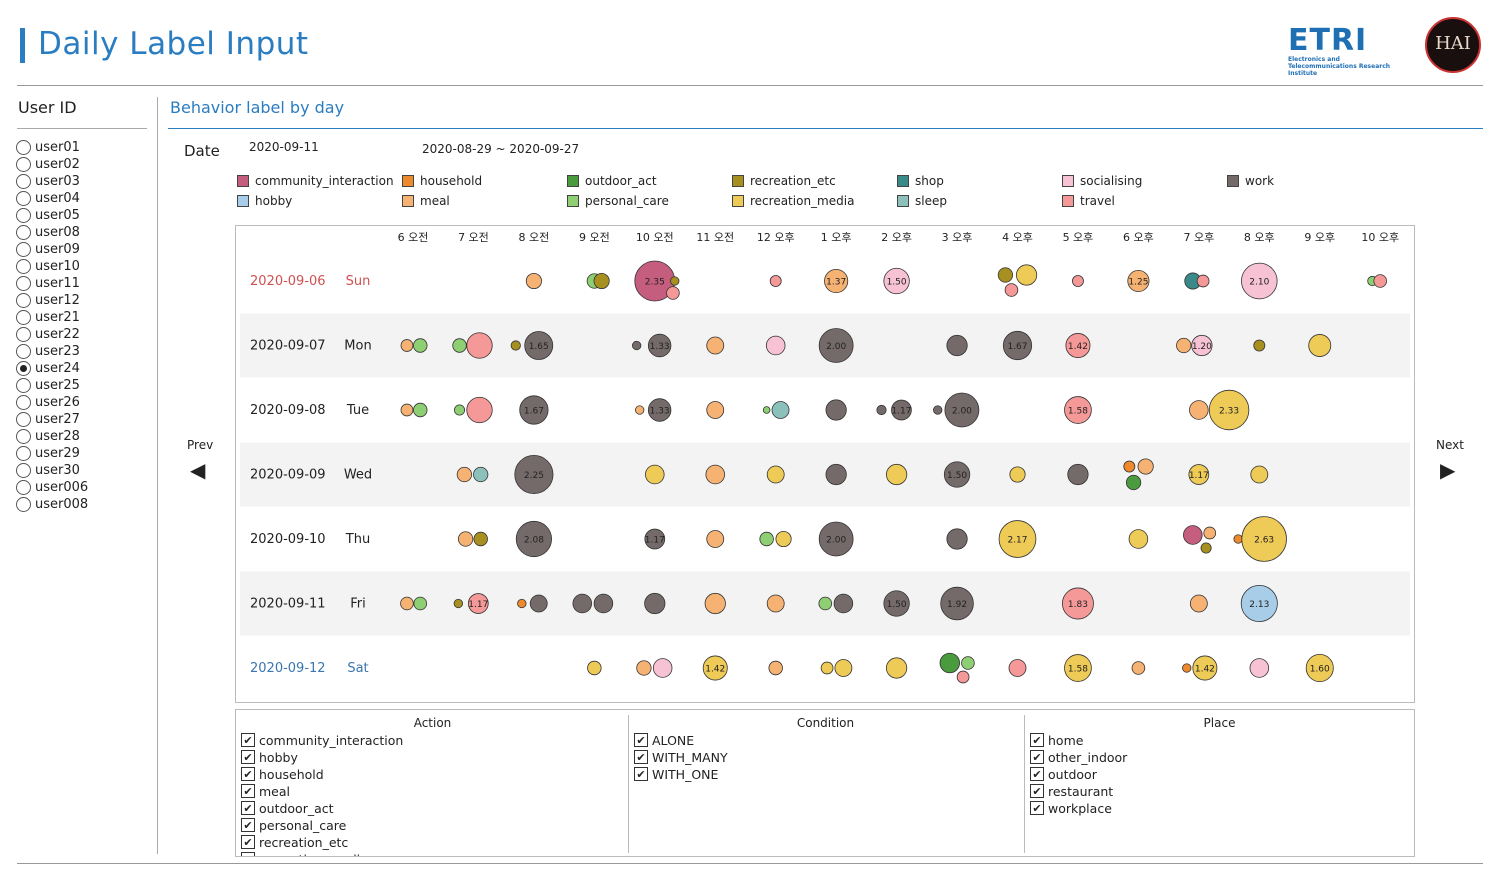 This screenshot has width=1499, height=879. What do you see at coordinates (313, 854) in the screenshot?
I see `filter-checkbox-label: recreation_media` at bounding box center [313, 854].